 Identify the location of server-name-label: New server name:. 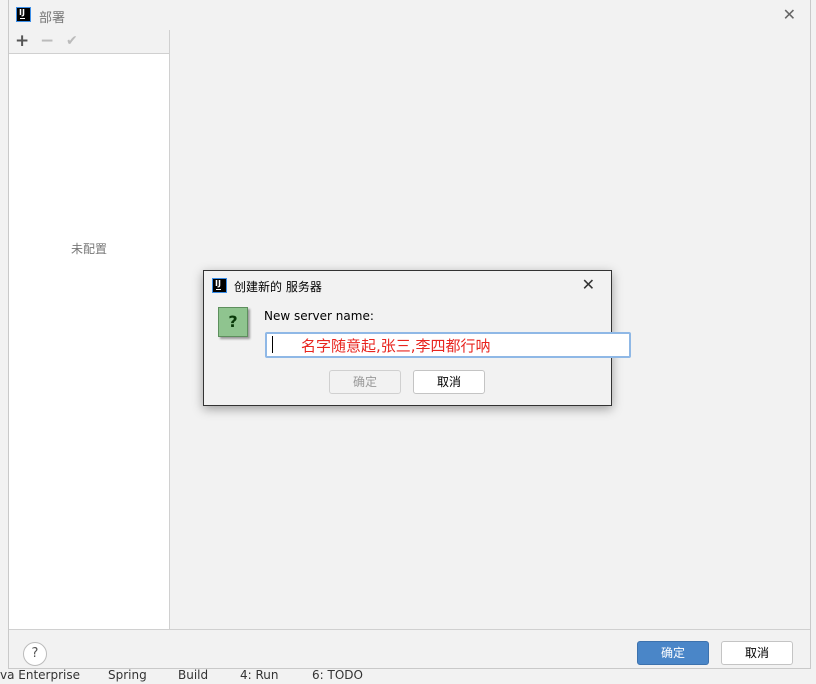
(319, 316).